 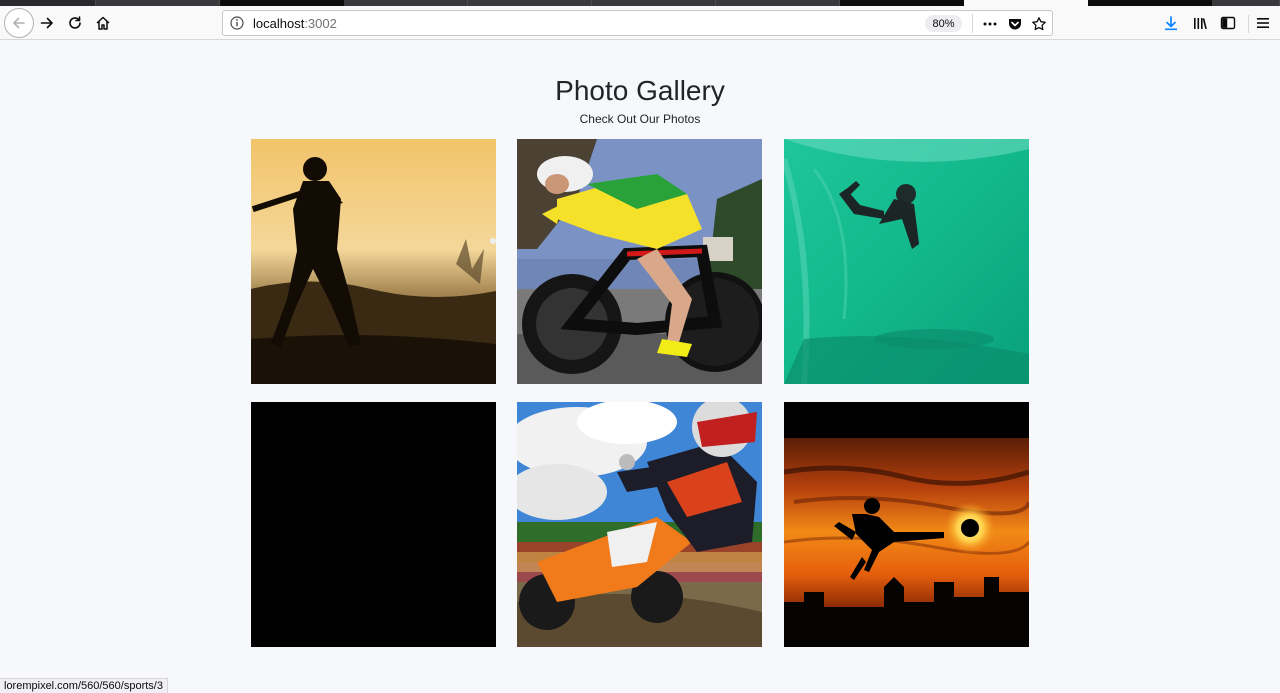 I want to click on surfer-photo, so click(x=906, y=261).